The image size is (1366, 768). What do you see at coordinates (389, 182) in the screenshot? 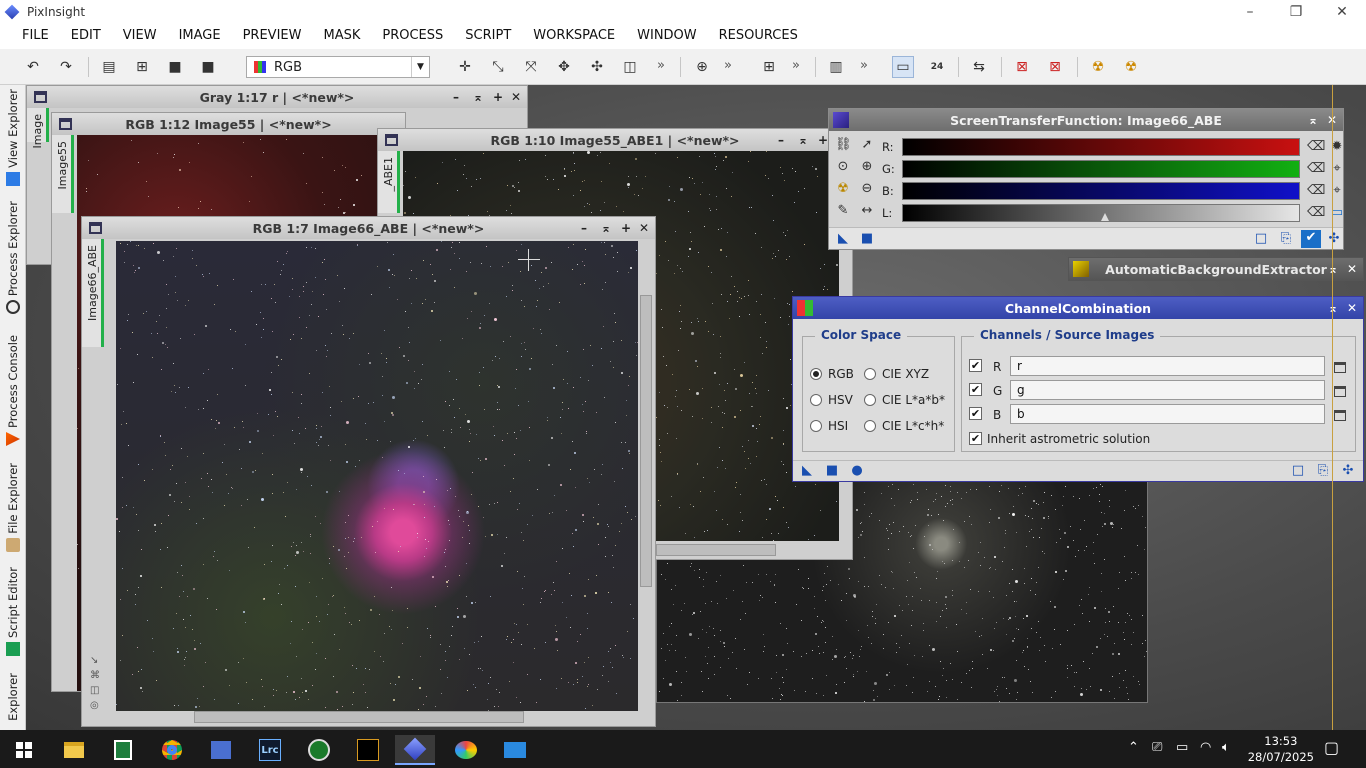
I see `abe1-view-tab: _ABE1` at bounding box center [389, 182].